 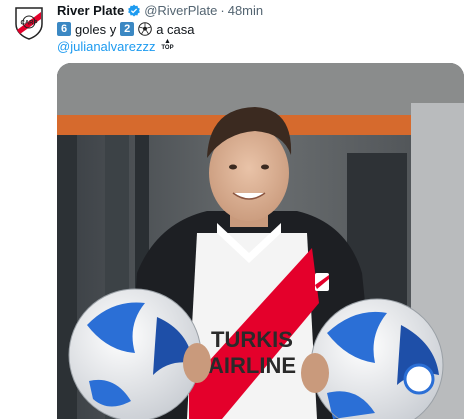 What do you see at coordinates (252, 339) in the screenshot?
I see `sponsor-line-1: TURKIS` at bounding box center [252, 339].